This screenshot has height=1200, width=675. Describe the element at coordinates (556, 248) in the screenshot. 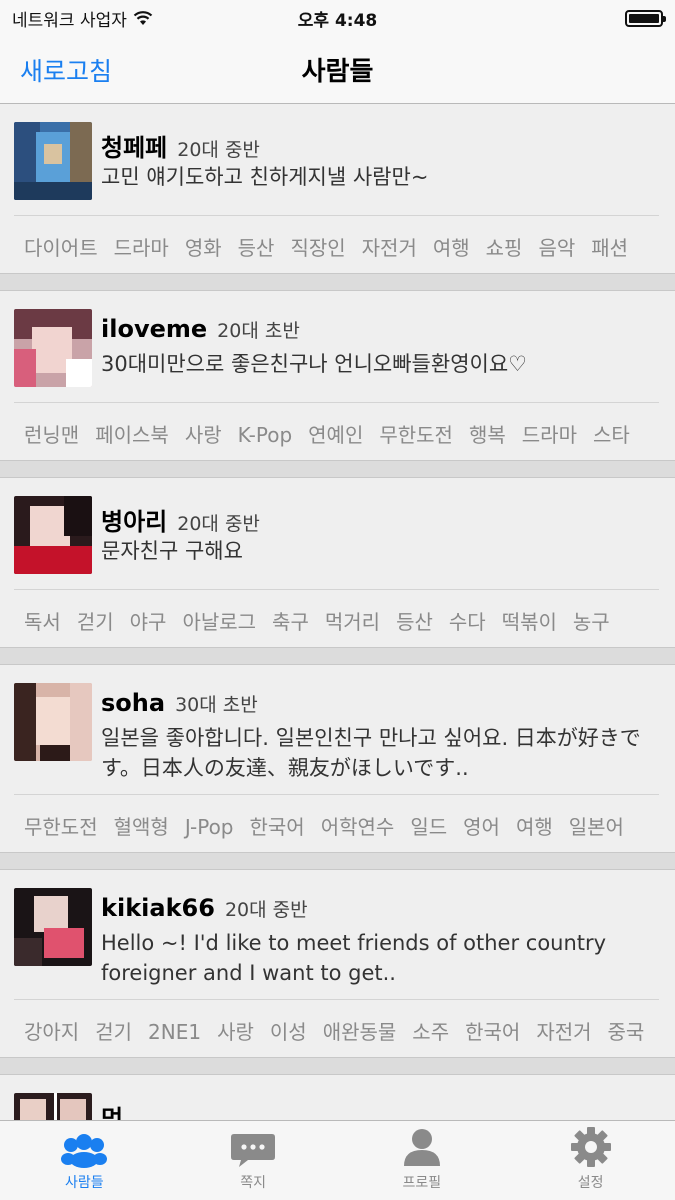

I see `tag: 음악` at that location.